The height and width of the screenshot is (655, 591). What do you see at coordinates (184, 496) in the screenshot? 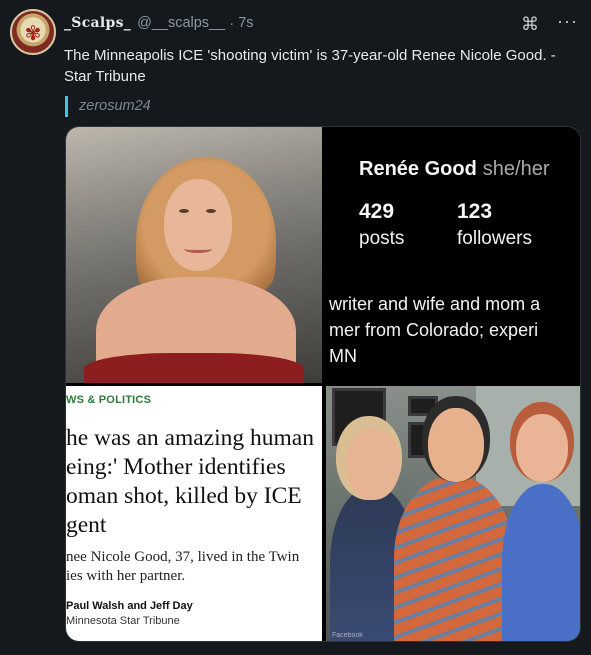
I see `headline-line: oman shot, killed by ICE` at bounding box center [184, 496].